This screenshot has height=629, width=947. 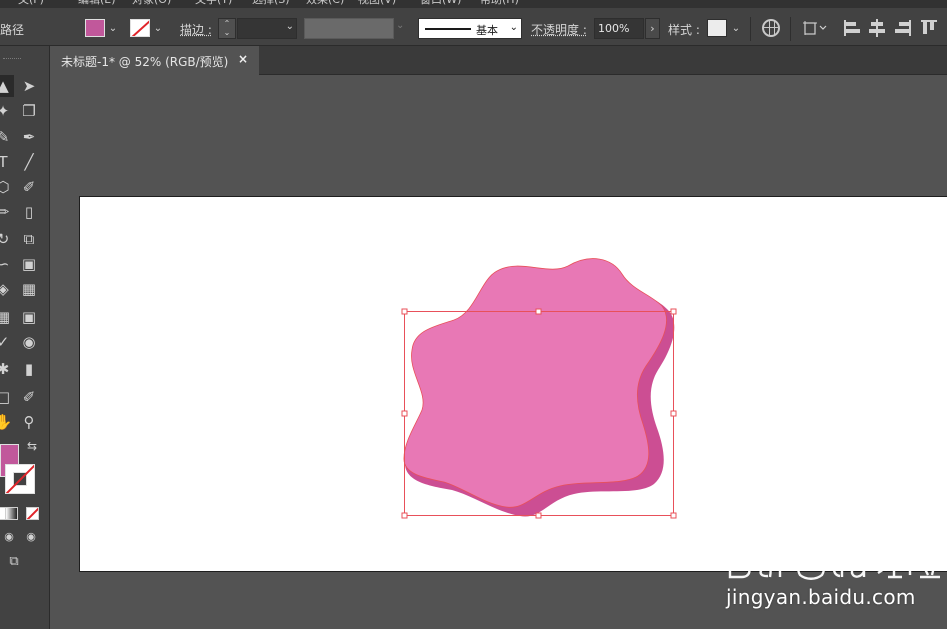 I want to click on baidu-jingyan-watermark: jingyan.baidu.com, so click(x=834, y=567).